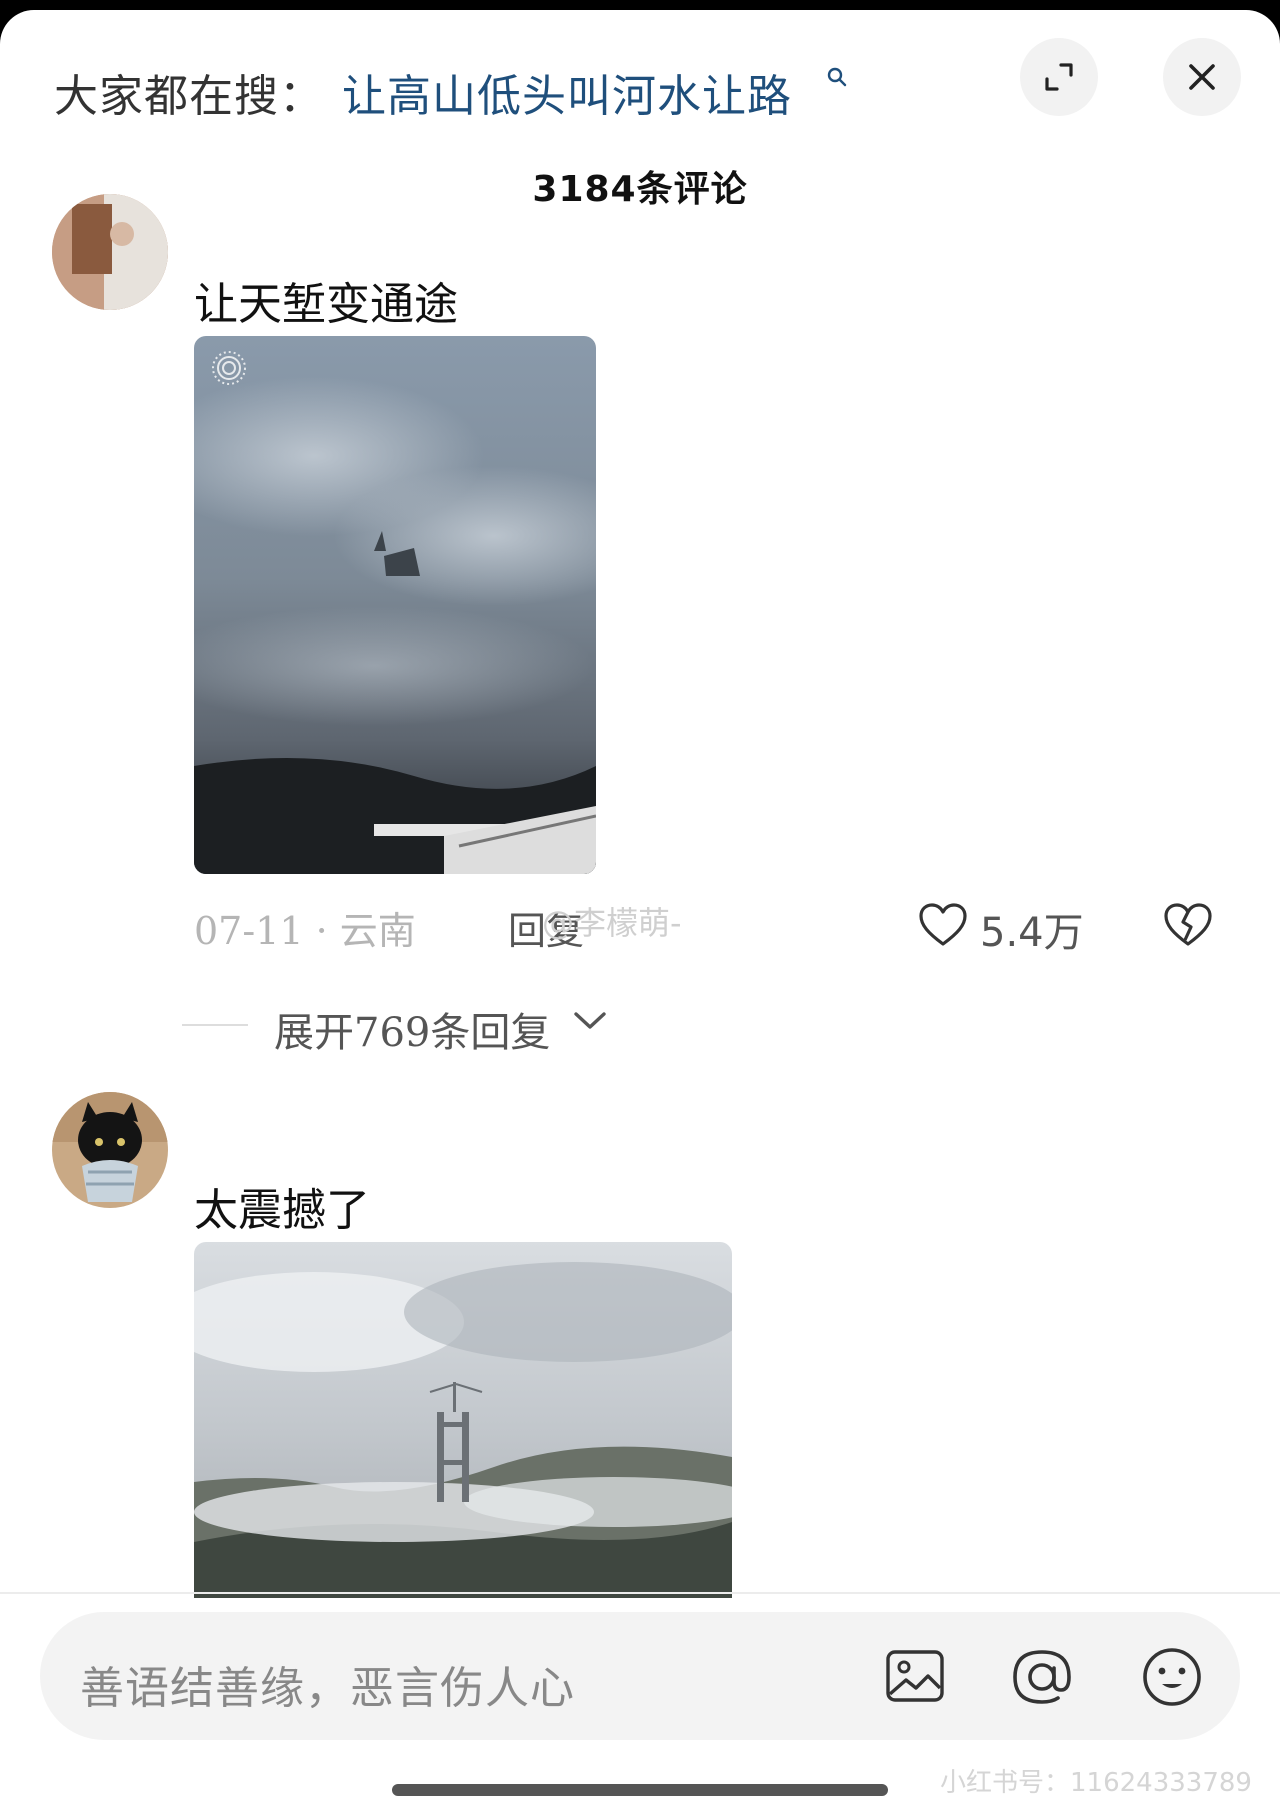 The width and height of the screenshot is (1280, 1820). What do you see at coordinates (1032, 933) in the screenshot?
I see `like-count: 5.4万` at bounding box center [1032, 933].